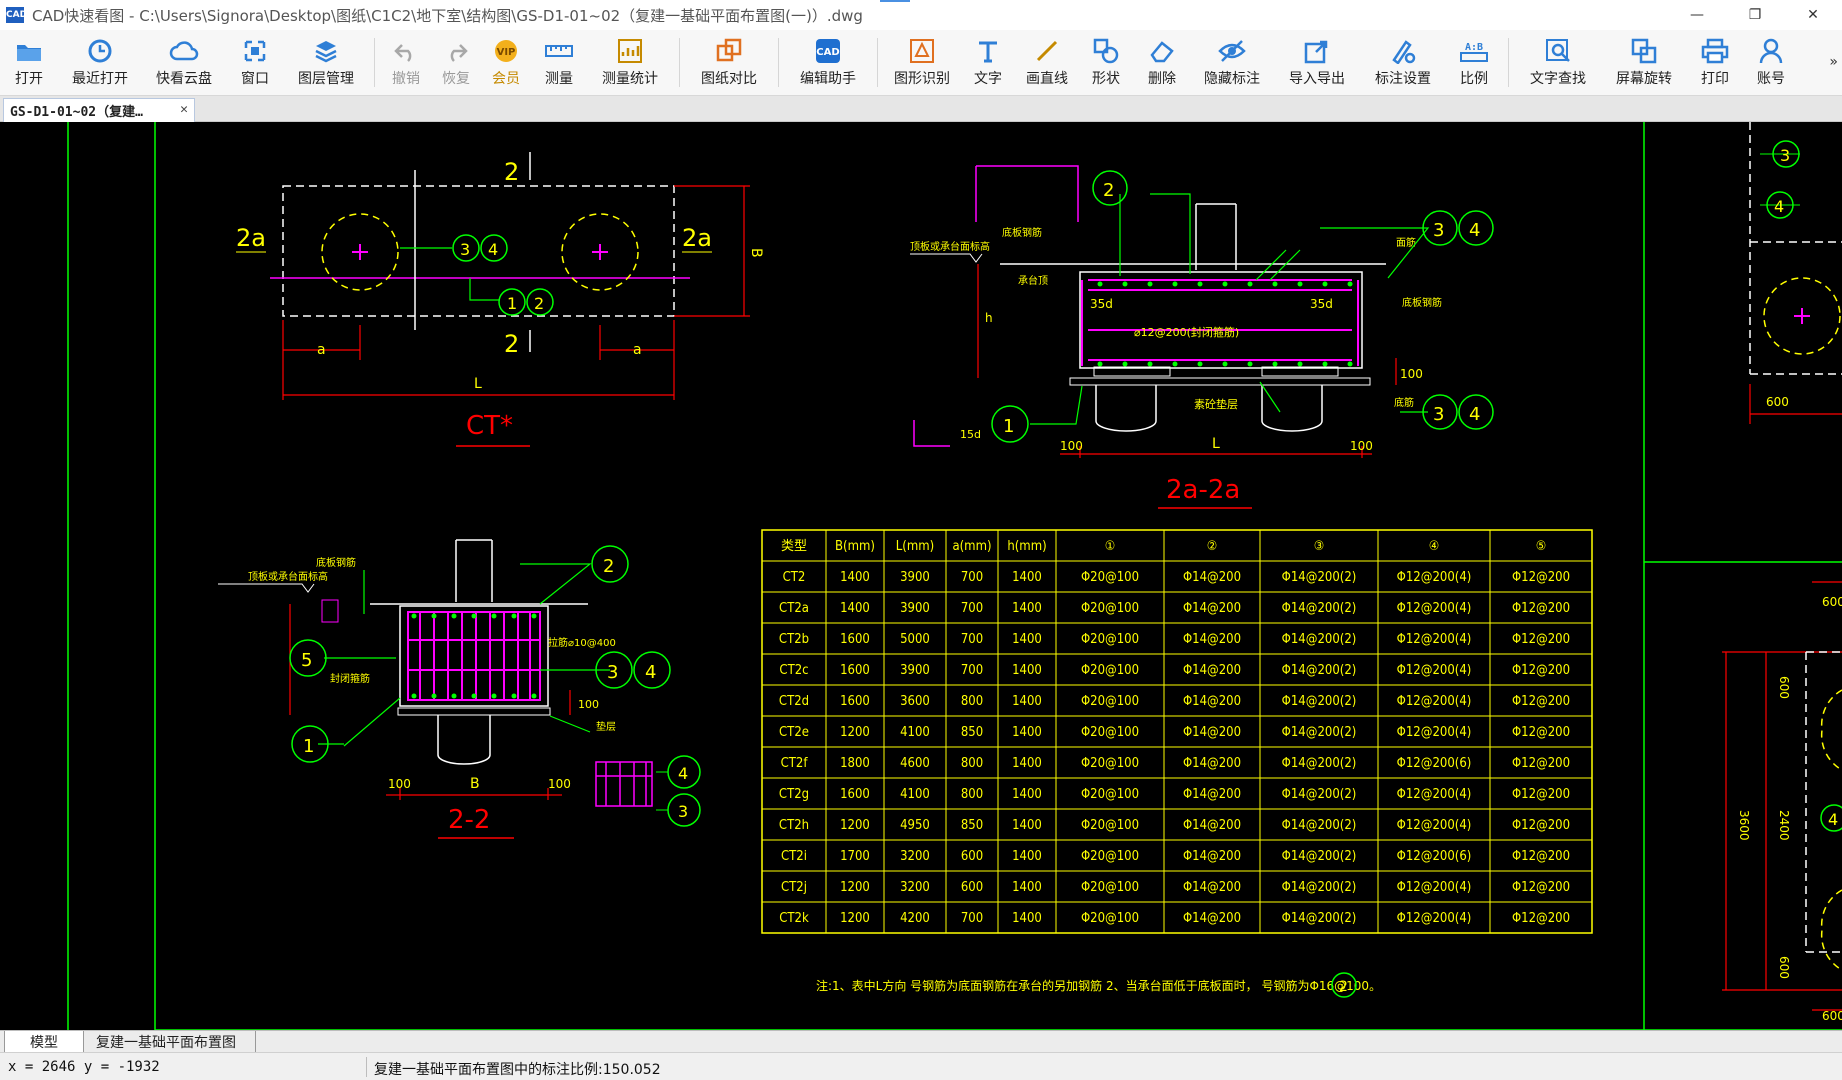  Describe the element at coordinates (326, 63) in the screenshot. I see `layer-manager-button: 图层管理` at that location.